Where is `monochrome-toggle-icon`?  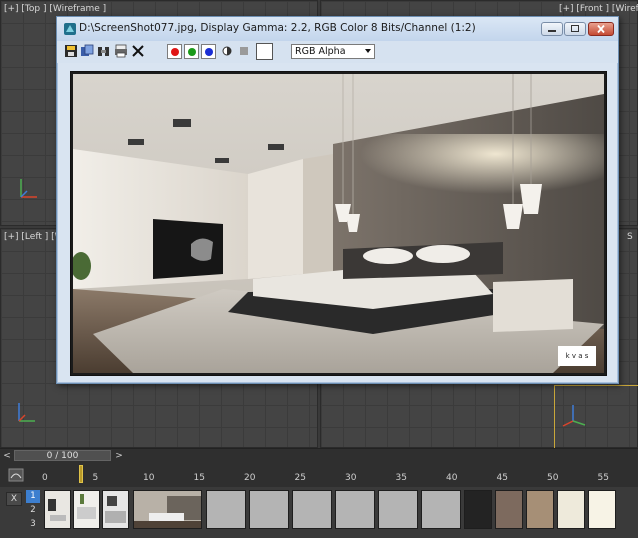 monochrome-toggle-icon is located at coordinates (227, 51).